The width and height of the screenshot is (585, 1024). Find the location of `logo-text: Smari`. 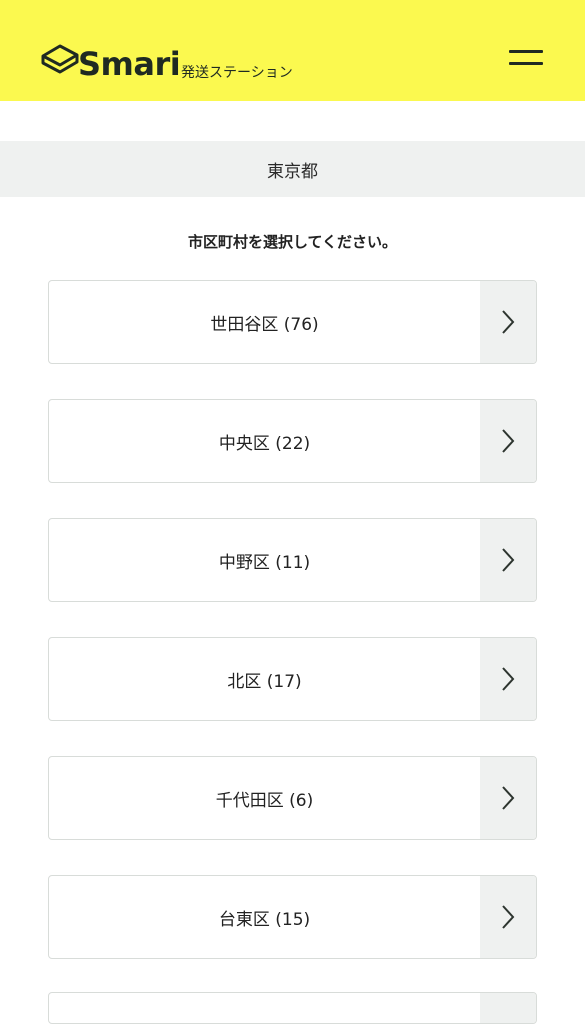

logo-text: Smari is located at coordinates (129, 64).